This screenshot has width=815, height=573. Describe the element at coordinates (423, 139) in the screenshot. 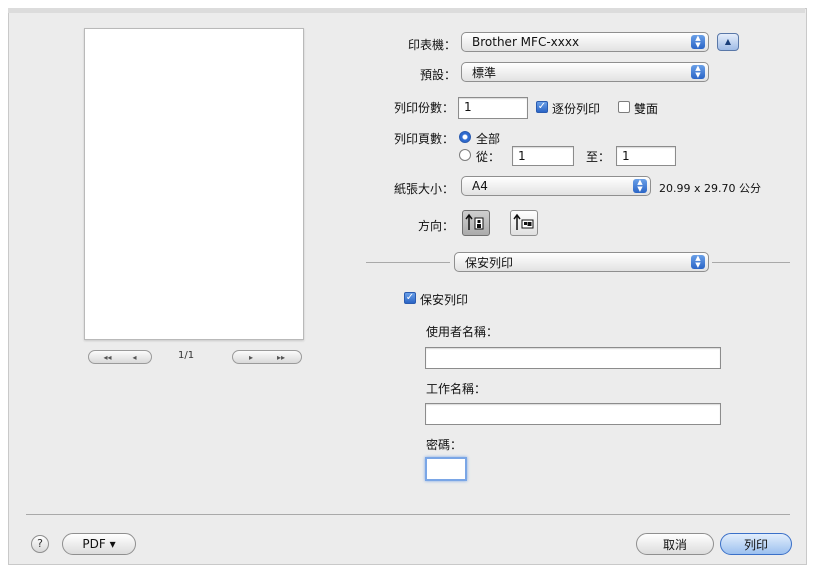

I see `pages-label: 列印頁數：` at that location.